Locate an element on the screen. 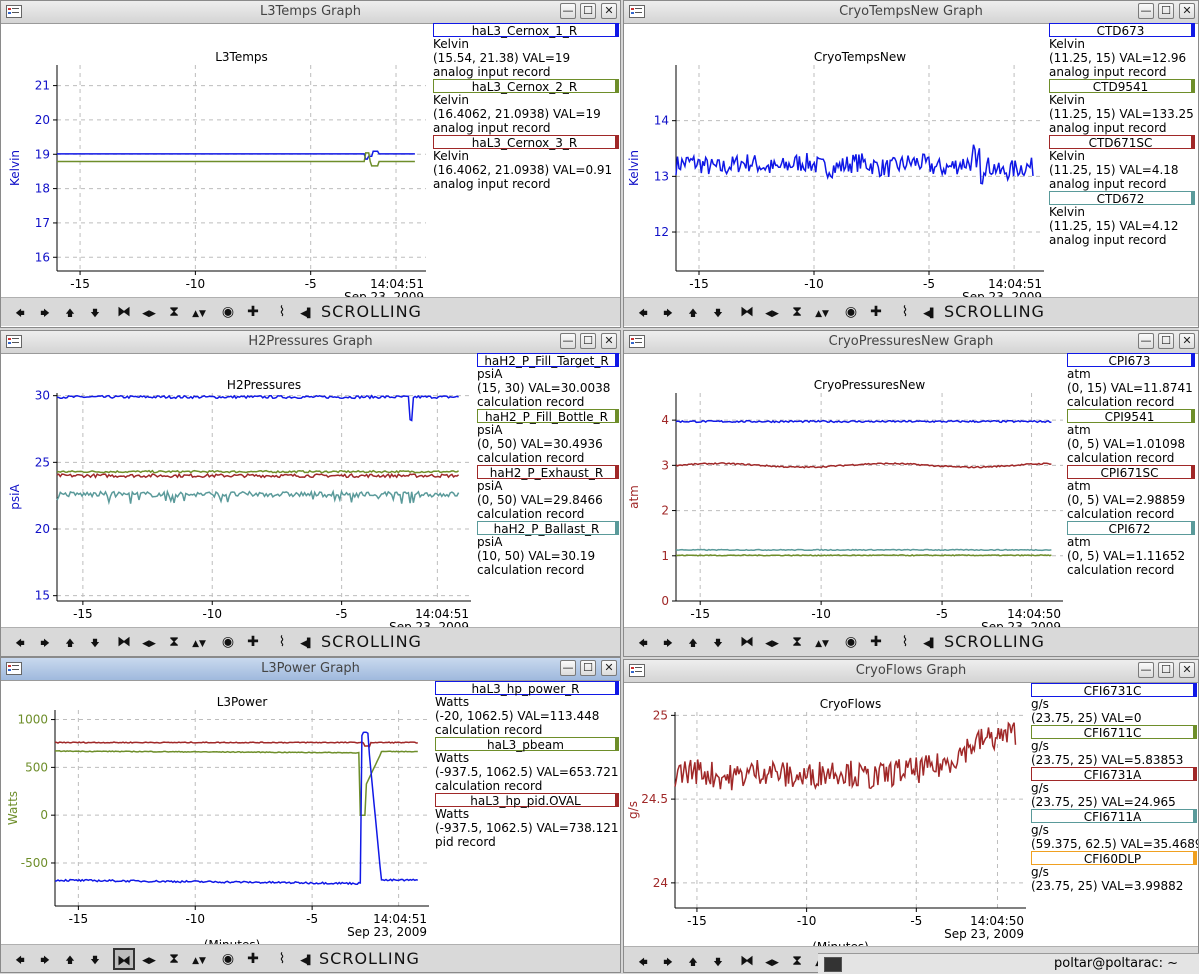  terminal-icon is located at coordinates (833, 964).